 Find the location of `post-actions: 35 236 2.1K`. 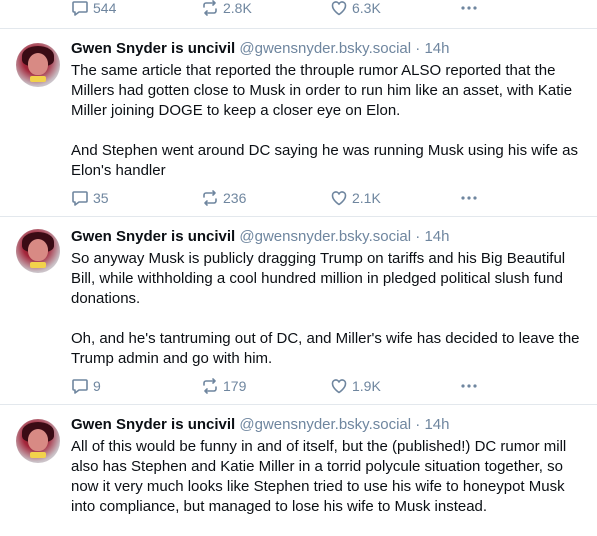

post-actions: 35 236 2.1K is located at coordinates (281, 198).